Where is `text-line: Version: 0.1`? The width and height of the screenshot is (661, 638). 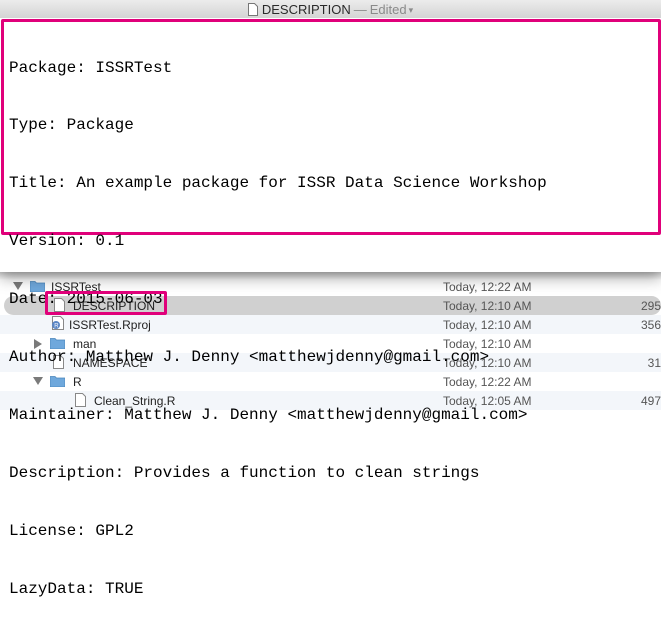 text-line: Version: 0.1 is located at coordinates (67, 241).